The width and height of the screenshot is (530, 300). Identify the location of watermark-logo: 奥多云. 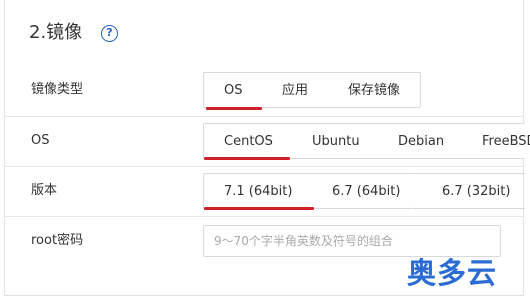
(452, 273).